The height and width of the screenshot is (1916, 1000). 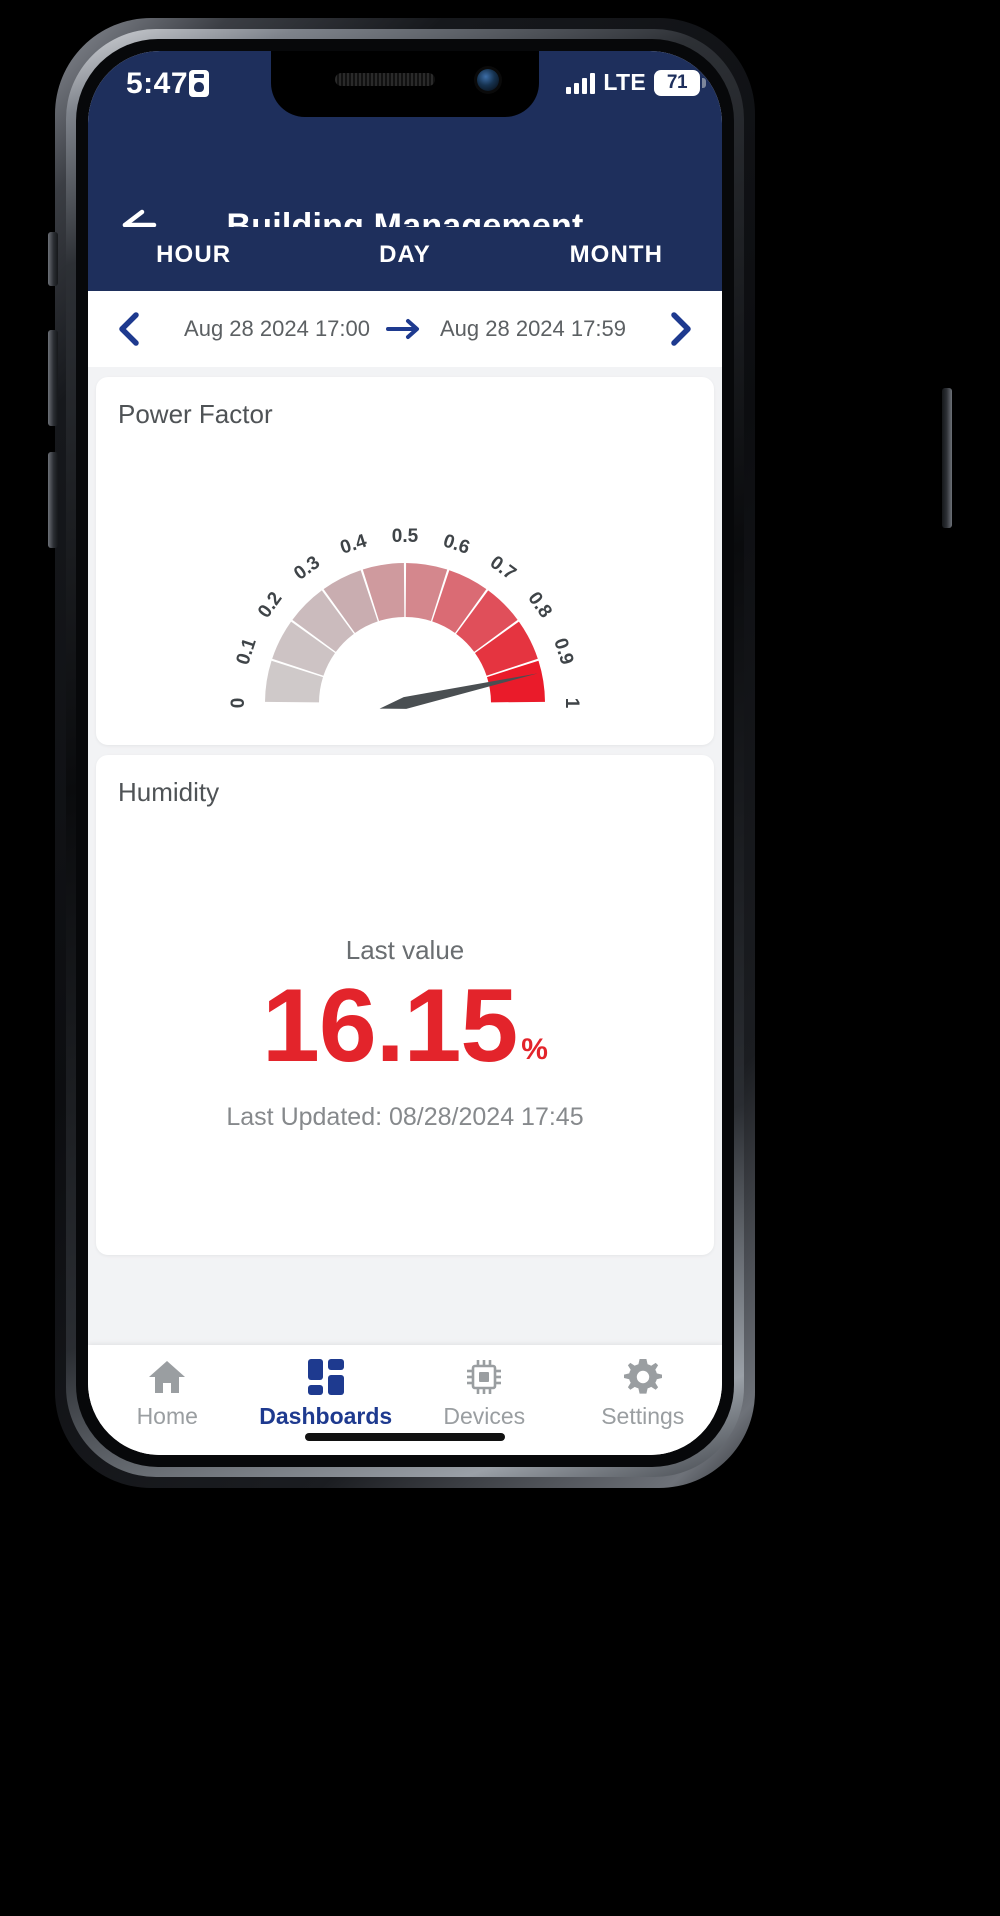 I want to click on battery-indicator: 71, so click(x=680, y=82).